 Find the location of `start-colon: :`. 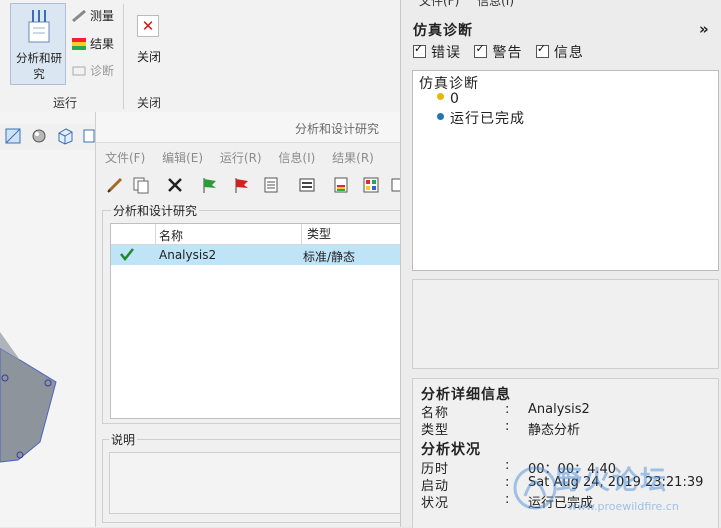

start-colon: : is located at coordinates (507, 482).